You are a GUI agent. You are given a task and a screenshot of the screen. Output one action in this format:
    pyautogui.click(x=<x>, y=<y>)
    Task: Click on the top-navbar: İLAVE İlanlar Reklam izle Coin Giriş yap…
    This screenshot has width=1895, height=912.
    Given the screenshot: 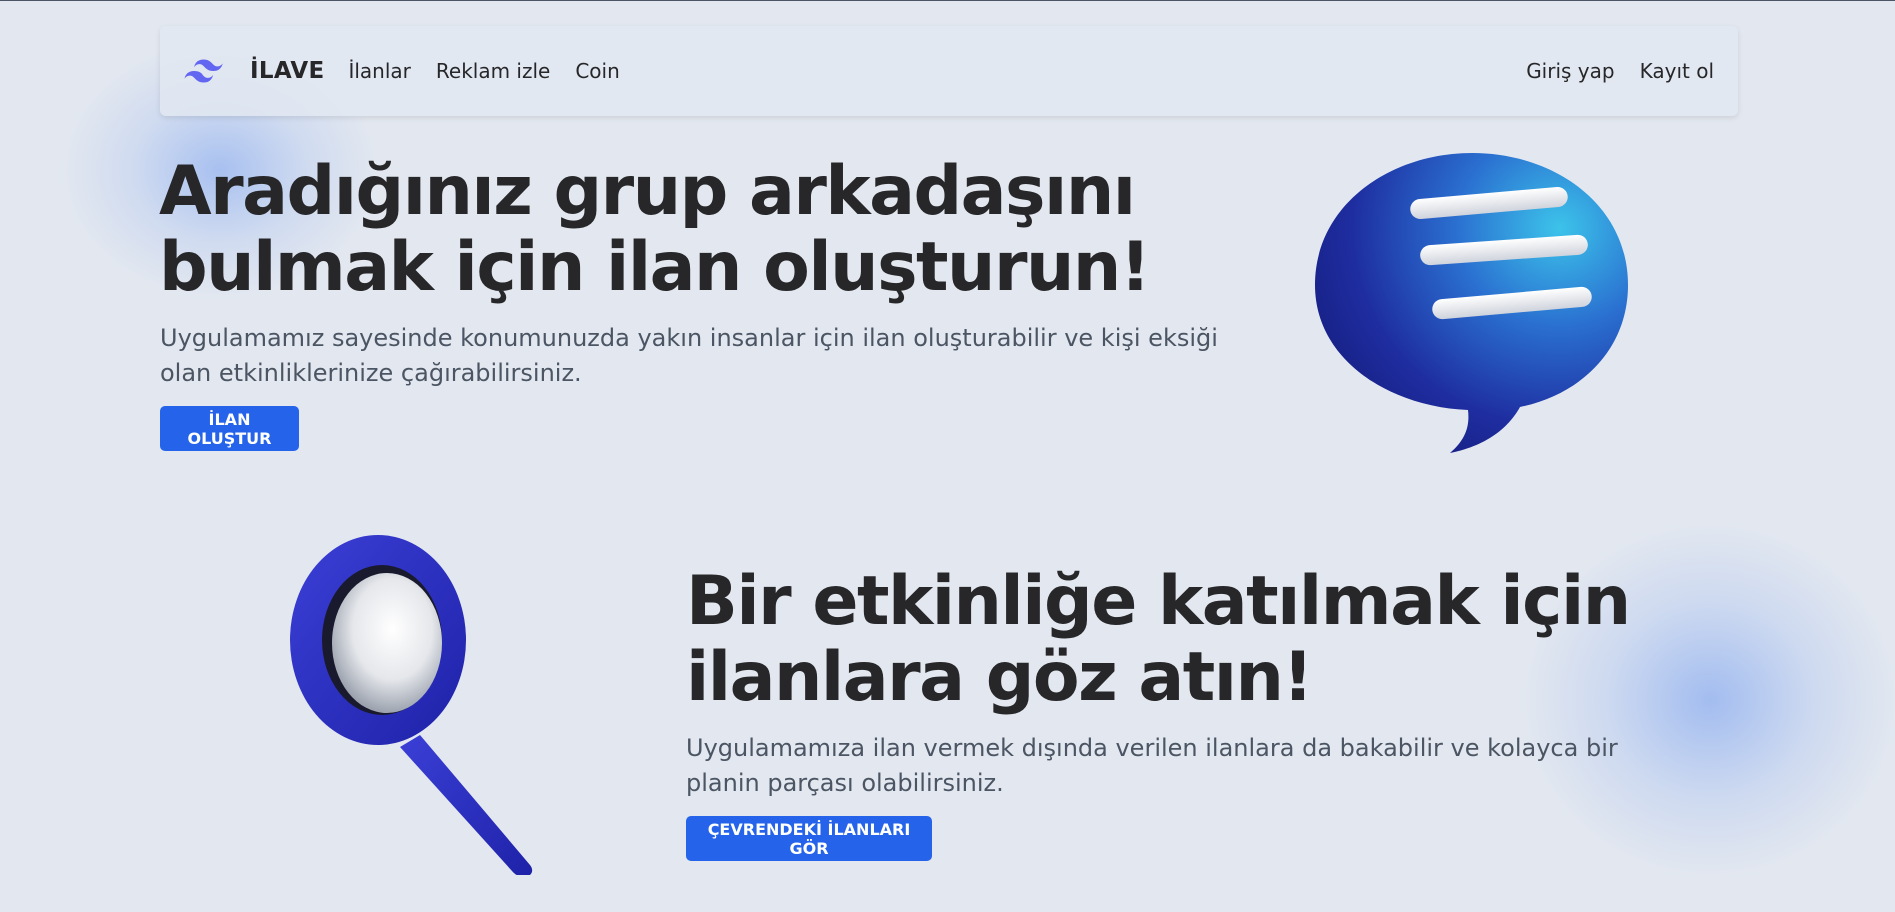 What is the action you would take?
    pyautogui.click(x=949, y=71)
    